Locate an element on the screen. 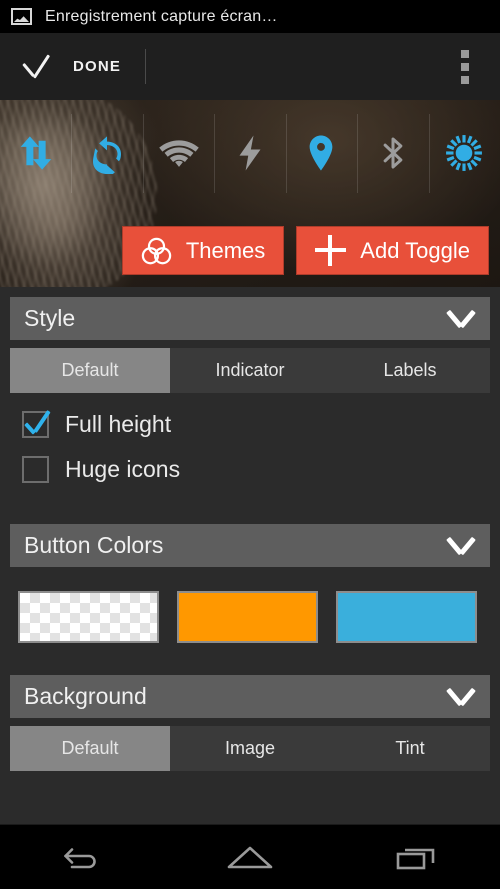  themes-button-label: Themes is located at coordinates (225, 250).